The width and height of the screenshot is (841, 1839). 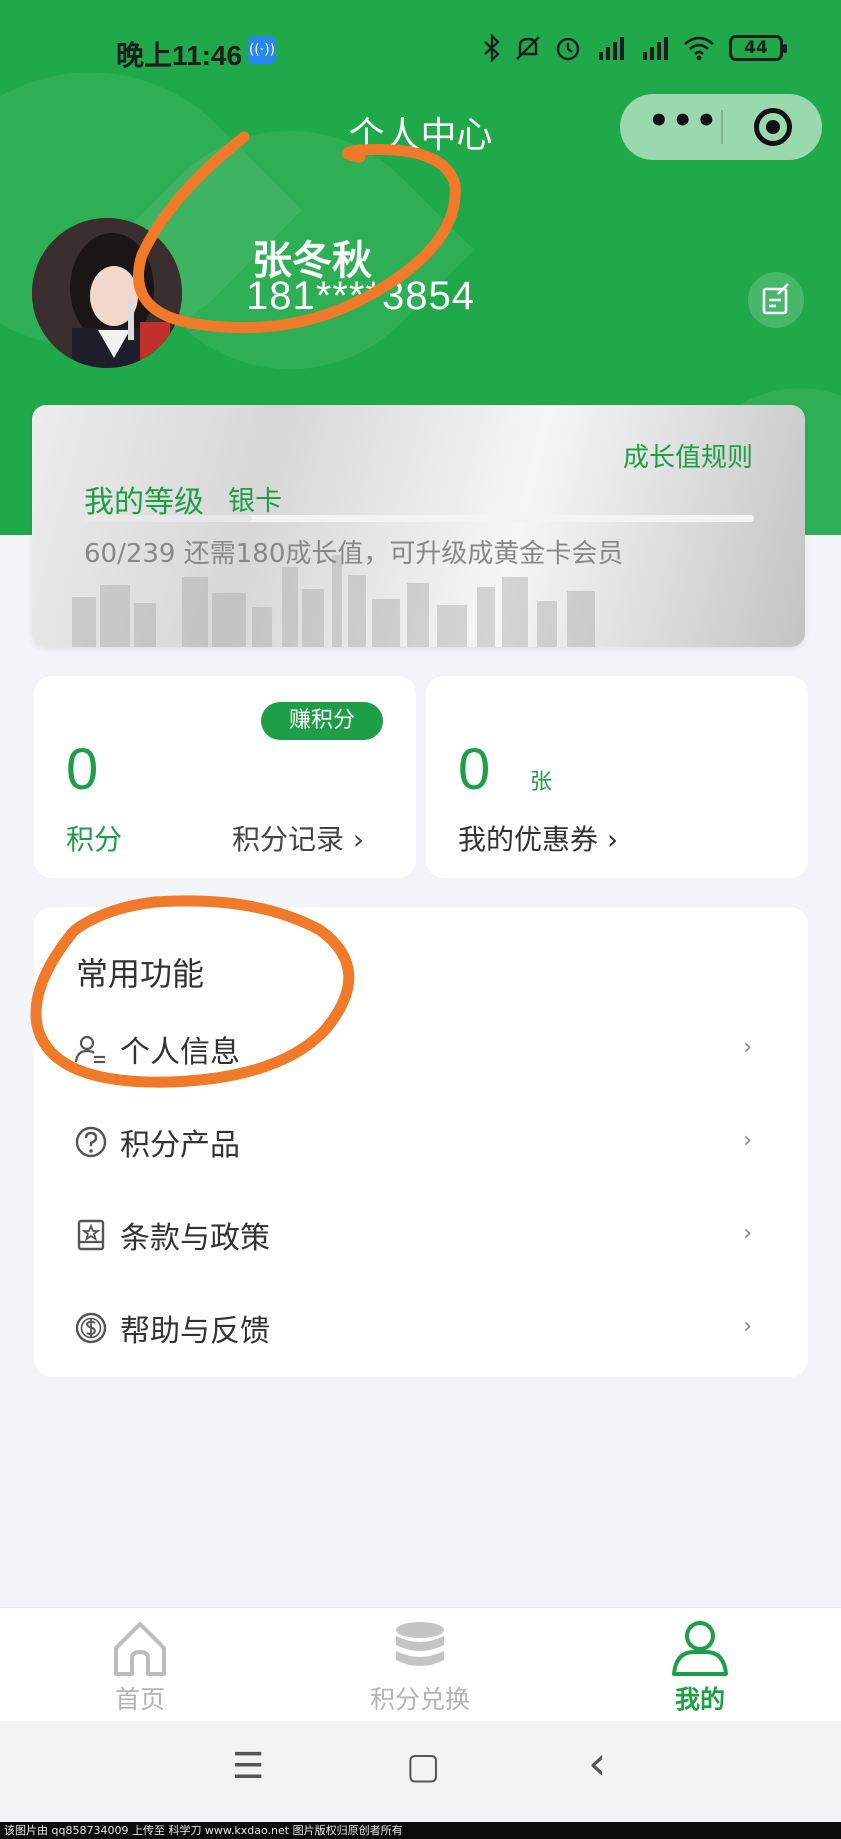 What do you see at coordinates (322, 721) in the screenshot?
I see `earn-points-button: 赚积分` at bounding box center [322, 721].